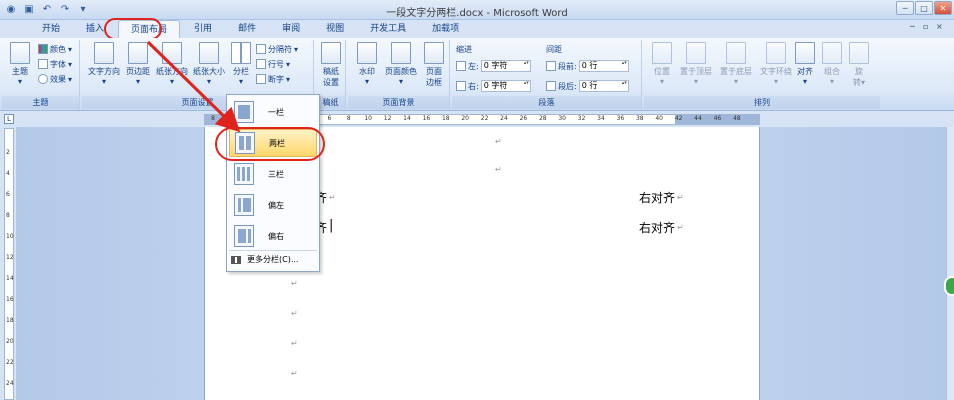  I want to click on spacing-before-field: 0 行, so click(603, 66).